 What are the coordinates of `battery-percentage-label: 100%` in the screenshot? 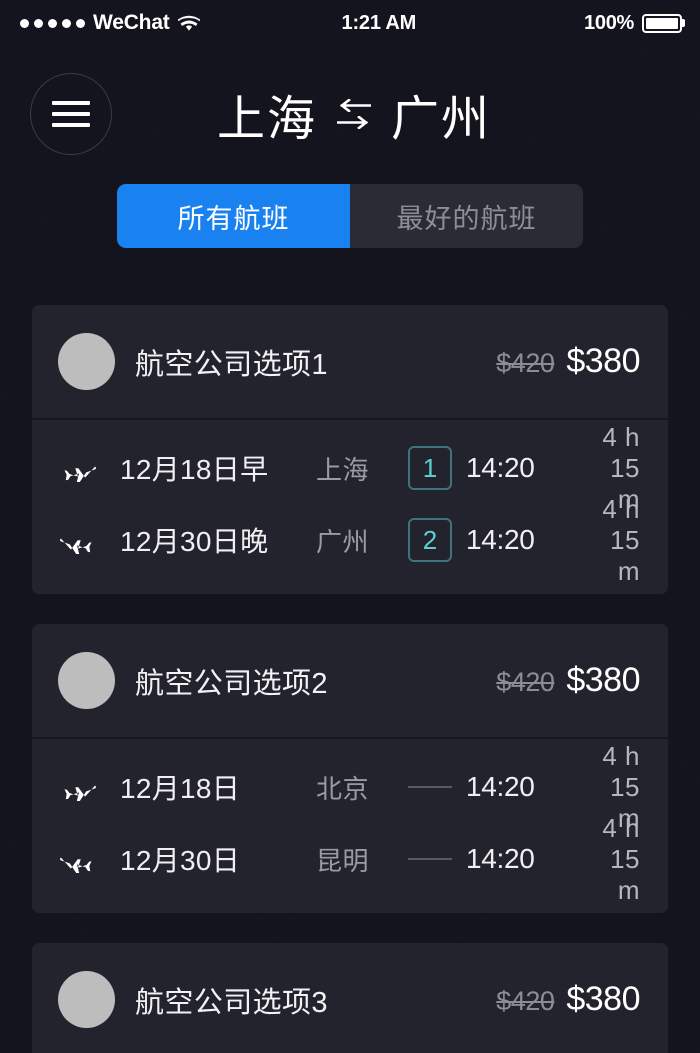 It's located at (609, 22).